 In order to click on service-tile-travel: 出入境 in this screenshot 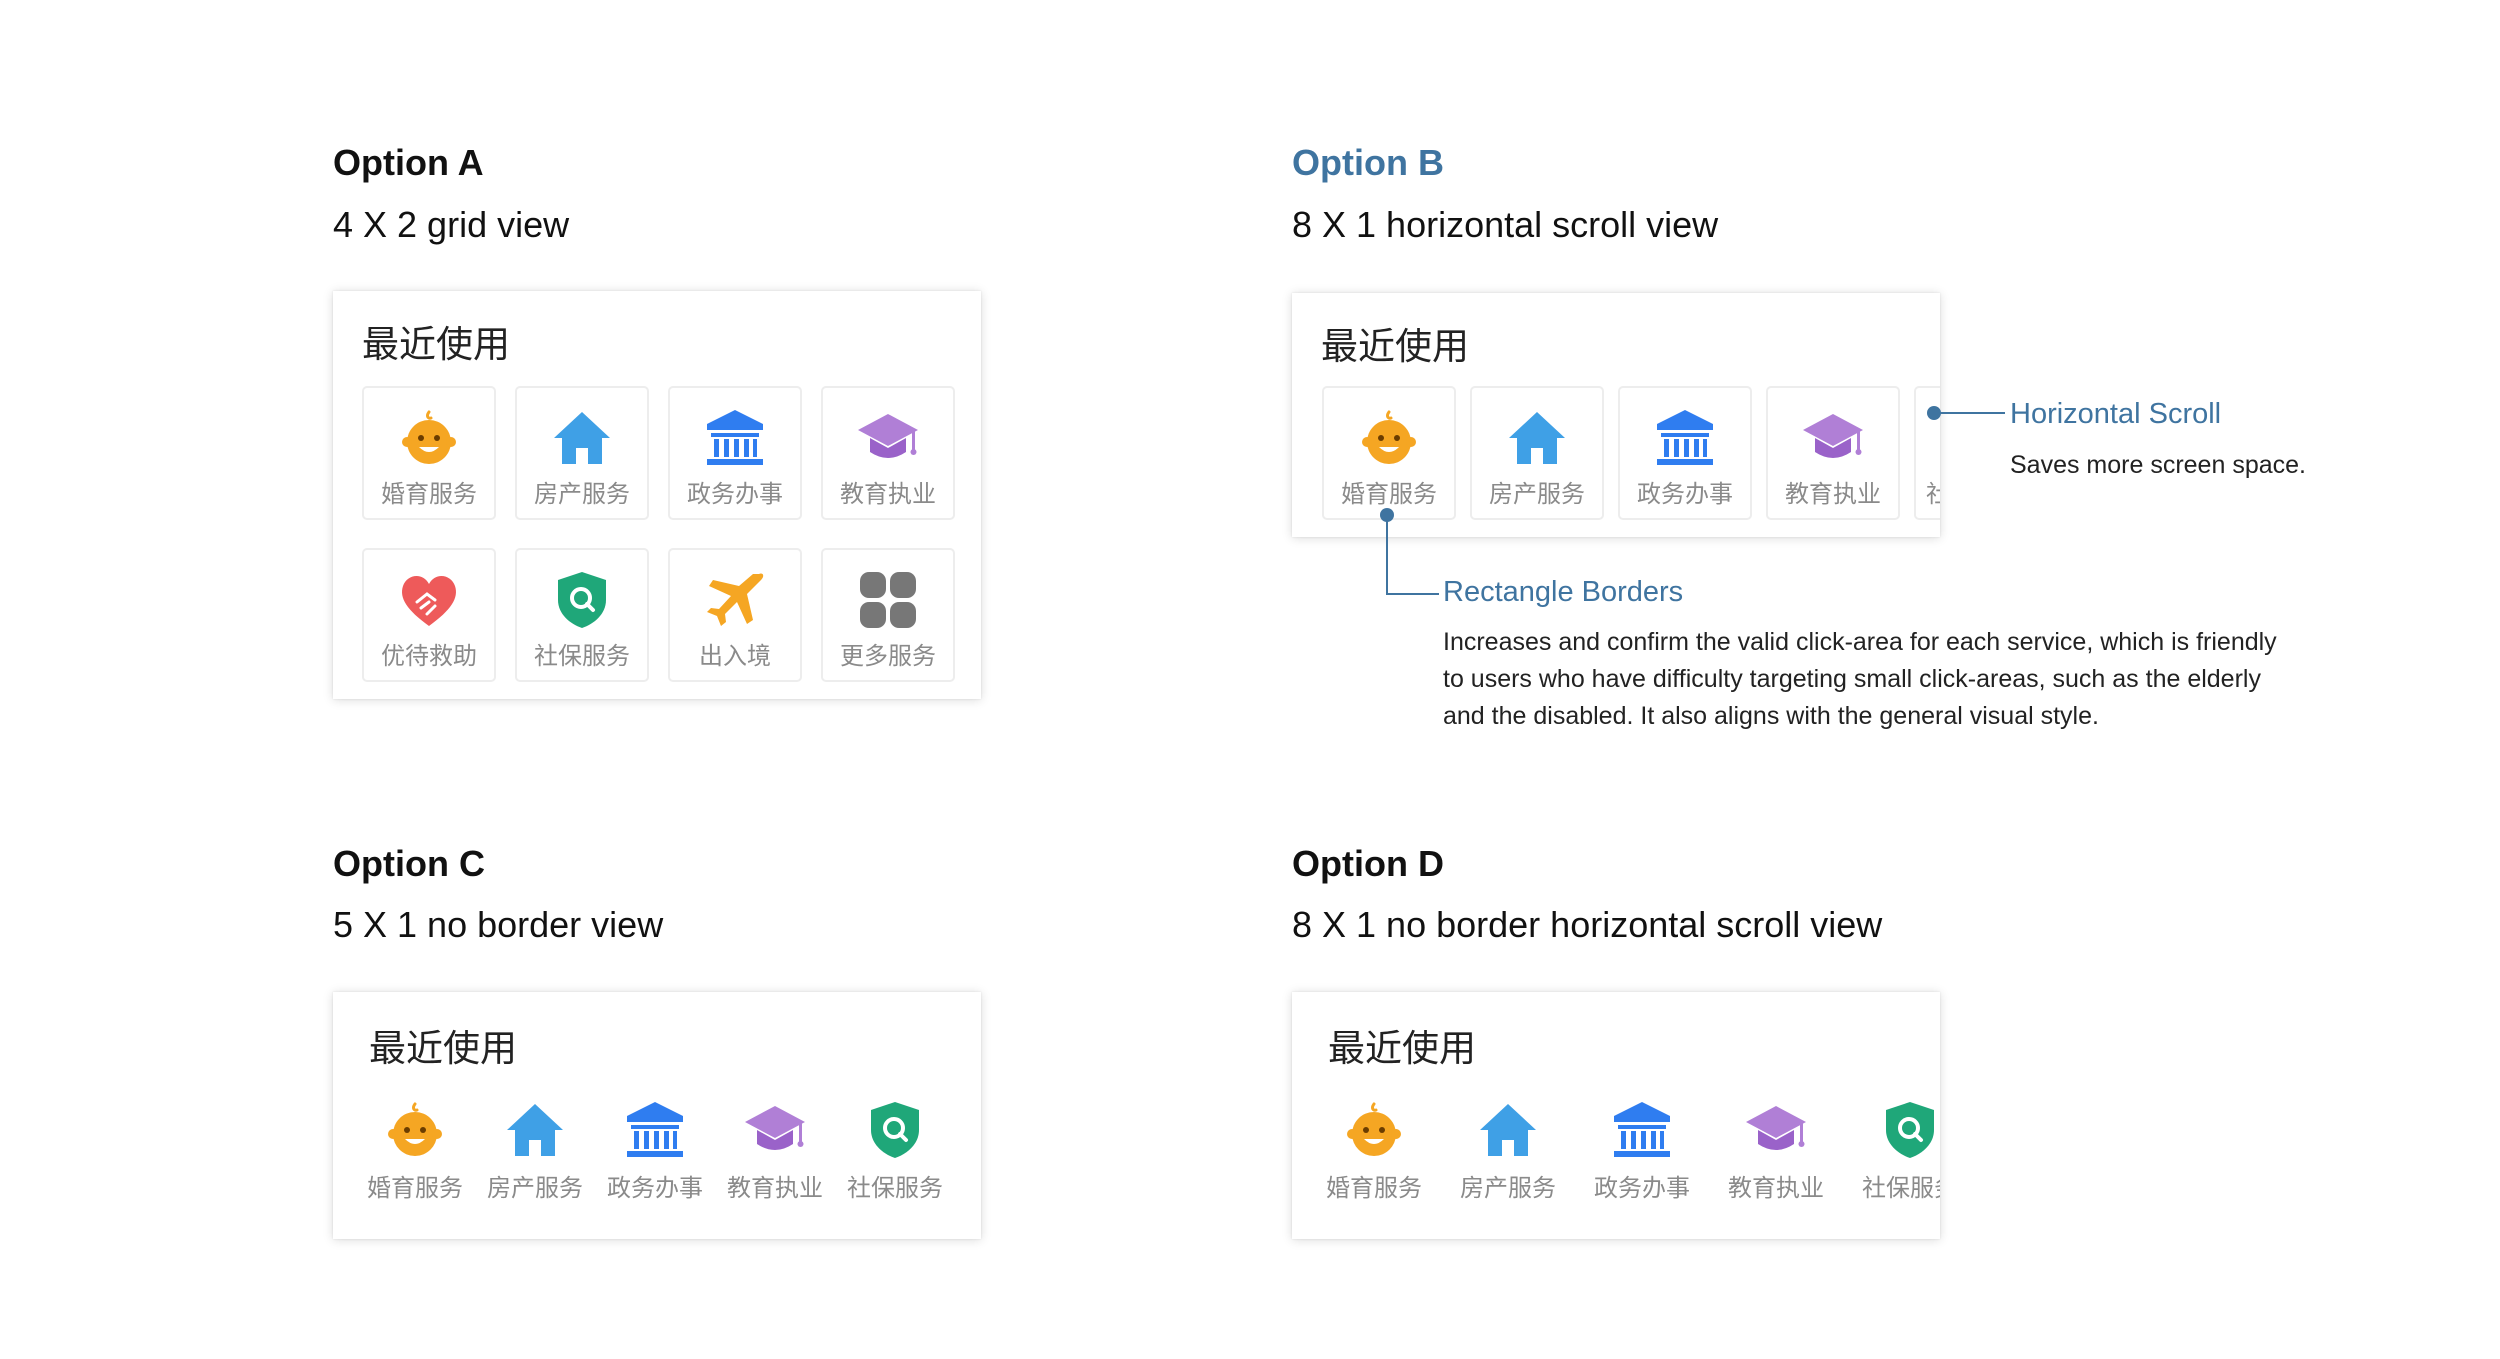, I will do `click(735, 615)`.